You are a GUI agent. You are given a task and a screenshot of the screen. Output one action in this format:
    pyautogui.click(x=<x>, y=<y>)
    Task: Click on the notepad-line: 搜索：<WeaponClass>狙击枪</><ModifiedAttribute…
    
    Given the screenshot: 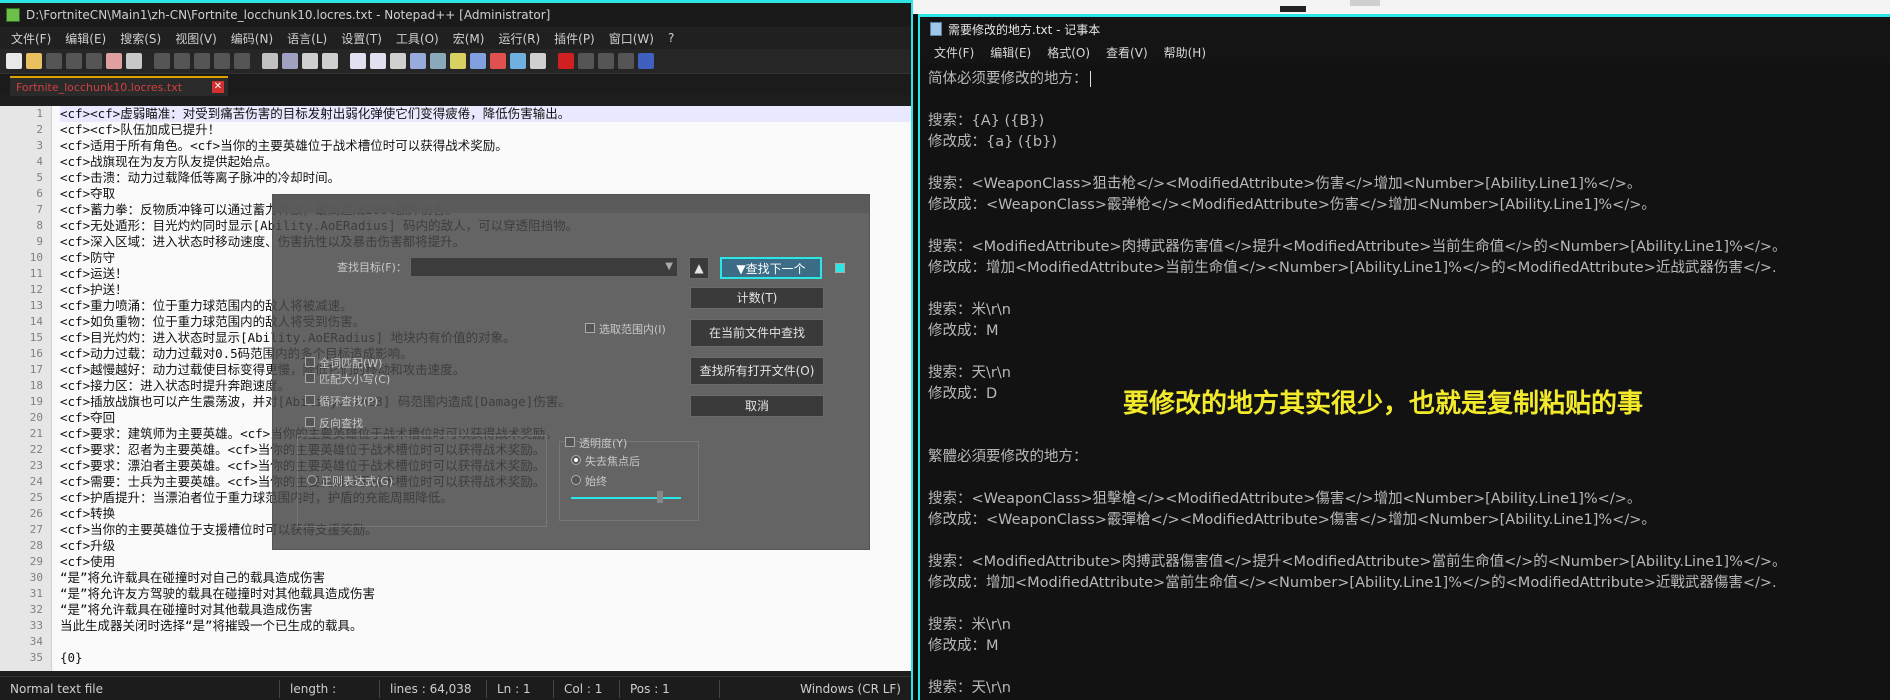 What is the action you would take?
    pyautogui.click(x=1404, y=184)
    